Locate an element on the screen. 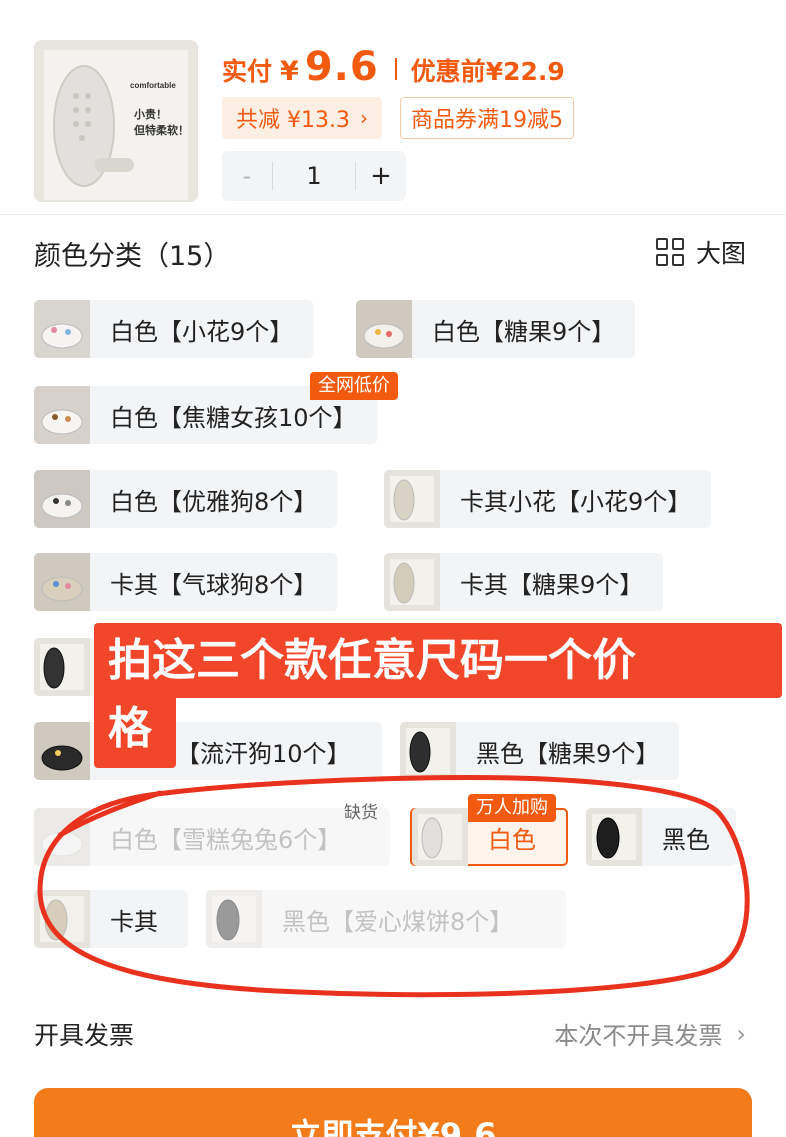  quantity-stepper: - 1 + is located at coordinates (314, 176).